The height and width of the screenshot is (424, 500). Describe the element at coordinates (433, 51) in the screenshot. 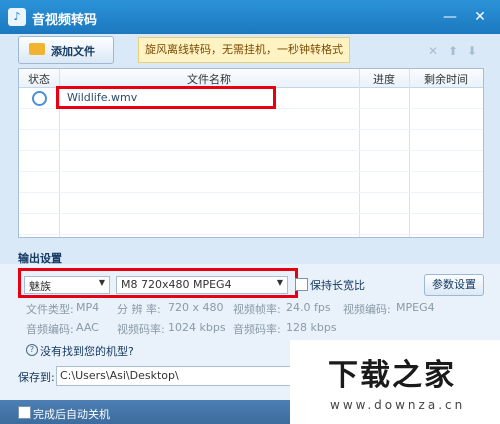

I see `delete-icon: ✕` at that location.